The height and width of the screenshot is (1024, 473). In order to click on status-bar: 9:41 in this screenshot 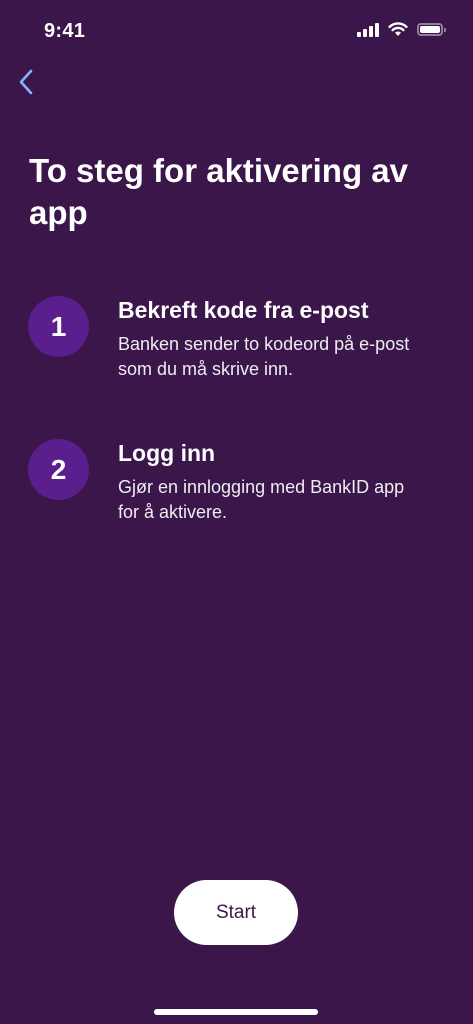, I will do `click(236, 31)`.